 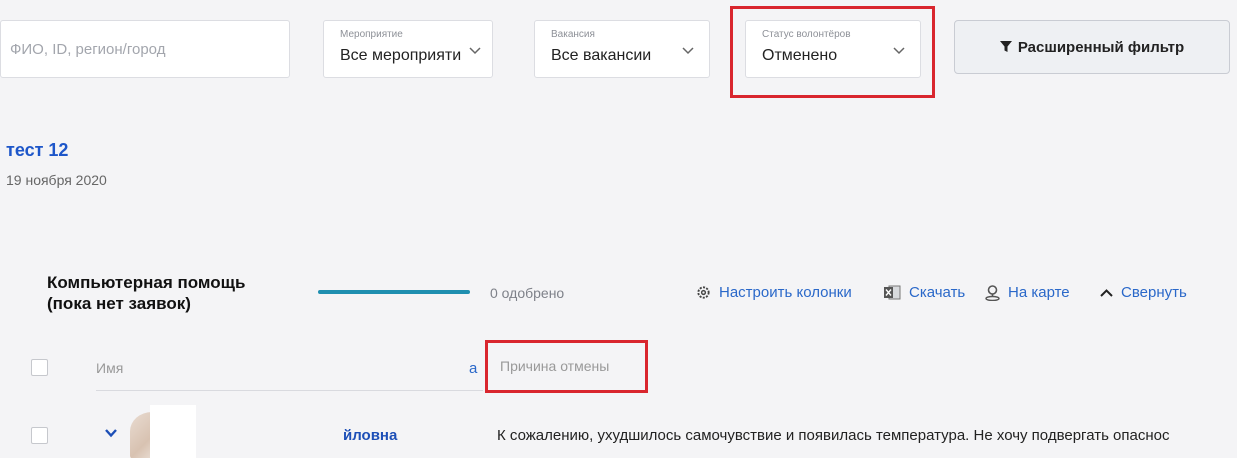 I want to click on download-label: Скачать, so click(x=937, y=292).